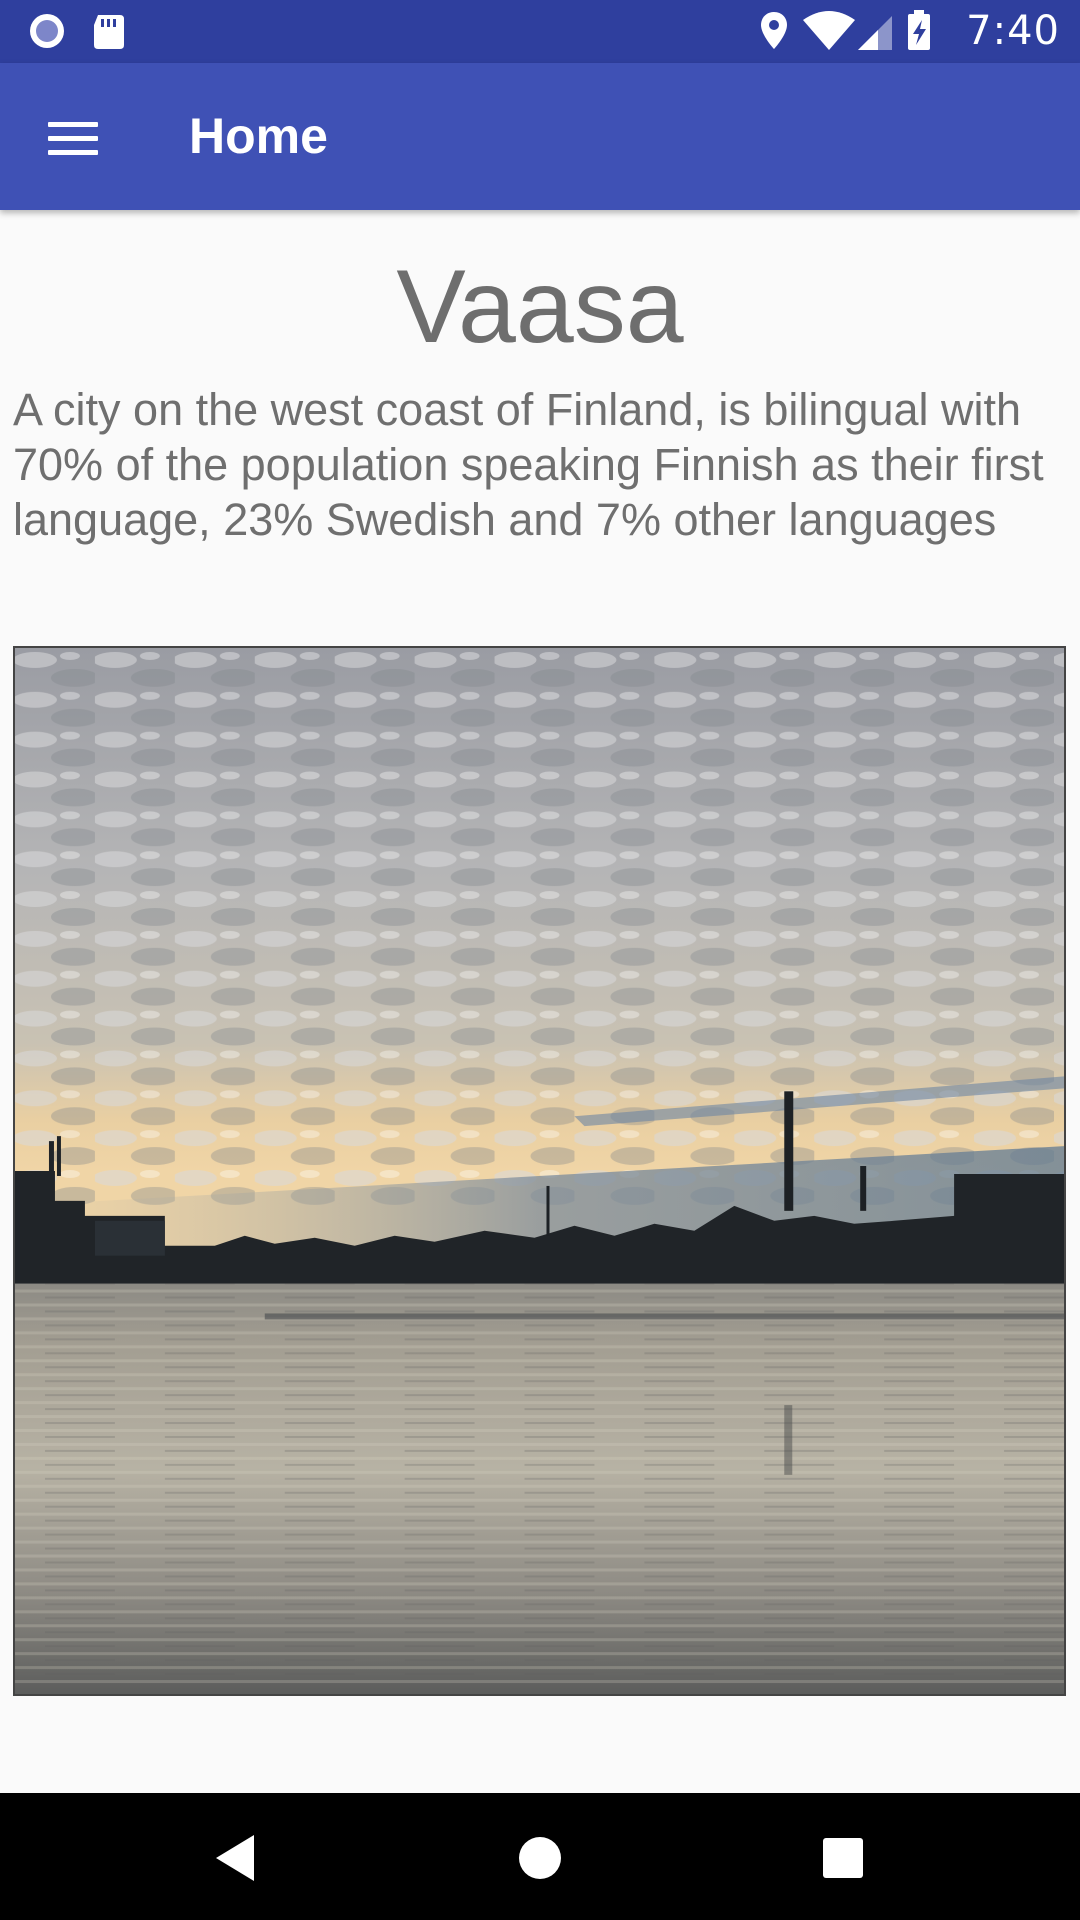  Describe the element at coordinates (73, 138) in the screenshot. I see `menu-button` at that location.